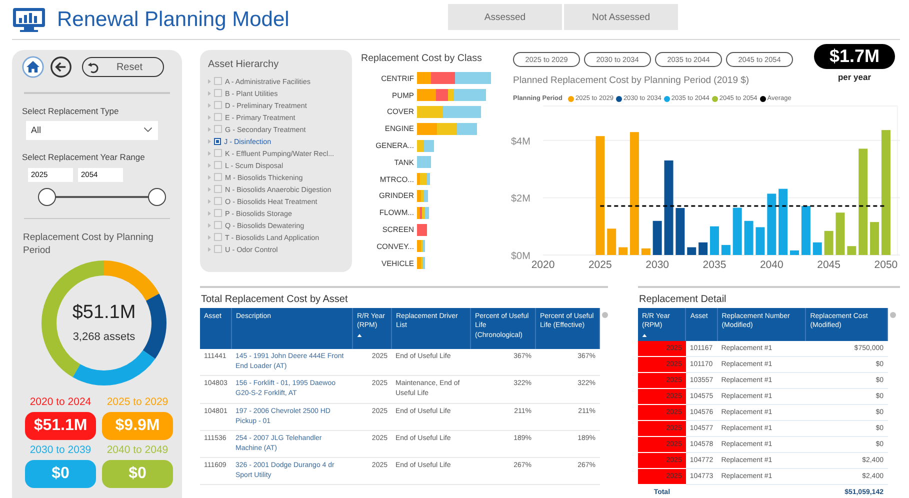 The height and width of the screenshot is (498, 909). Describe the element at coordinates (71, 111) in the screenshot. I see `filter-label: Select Replacement Type` at that location.